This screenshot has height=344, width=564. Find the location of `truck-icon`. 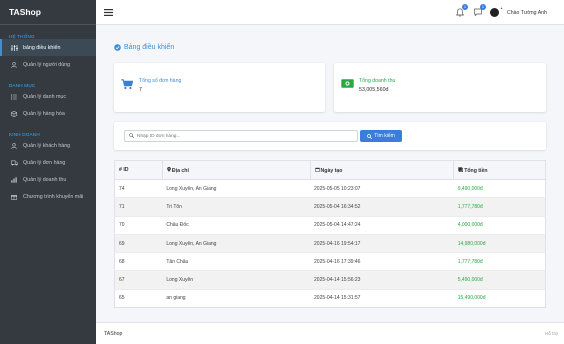

truck-icon is located at coordinates (14, 163).